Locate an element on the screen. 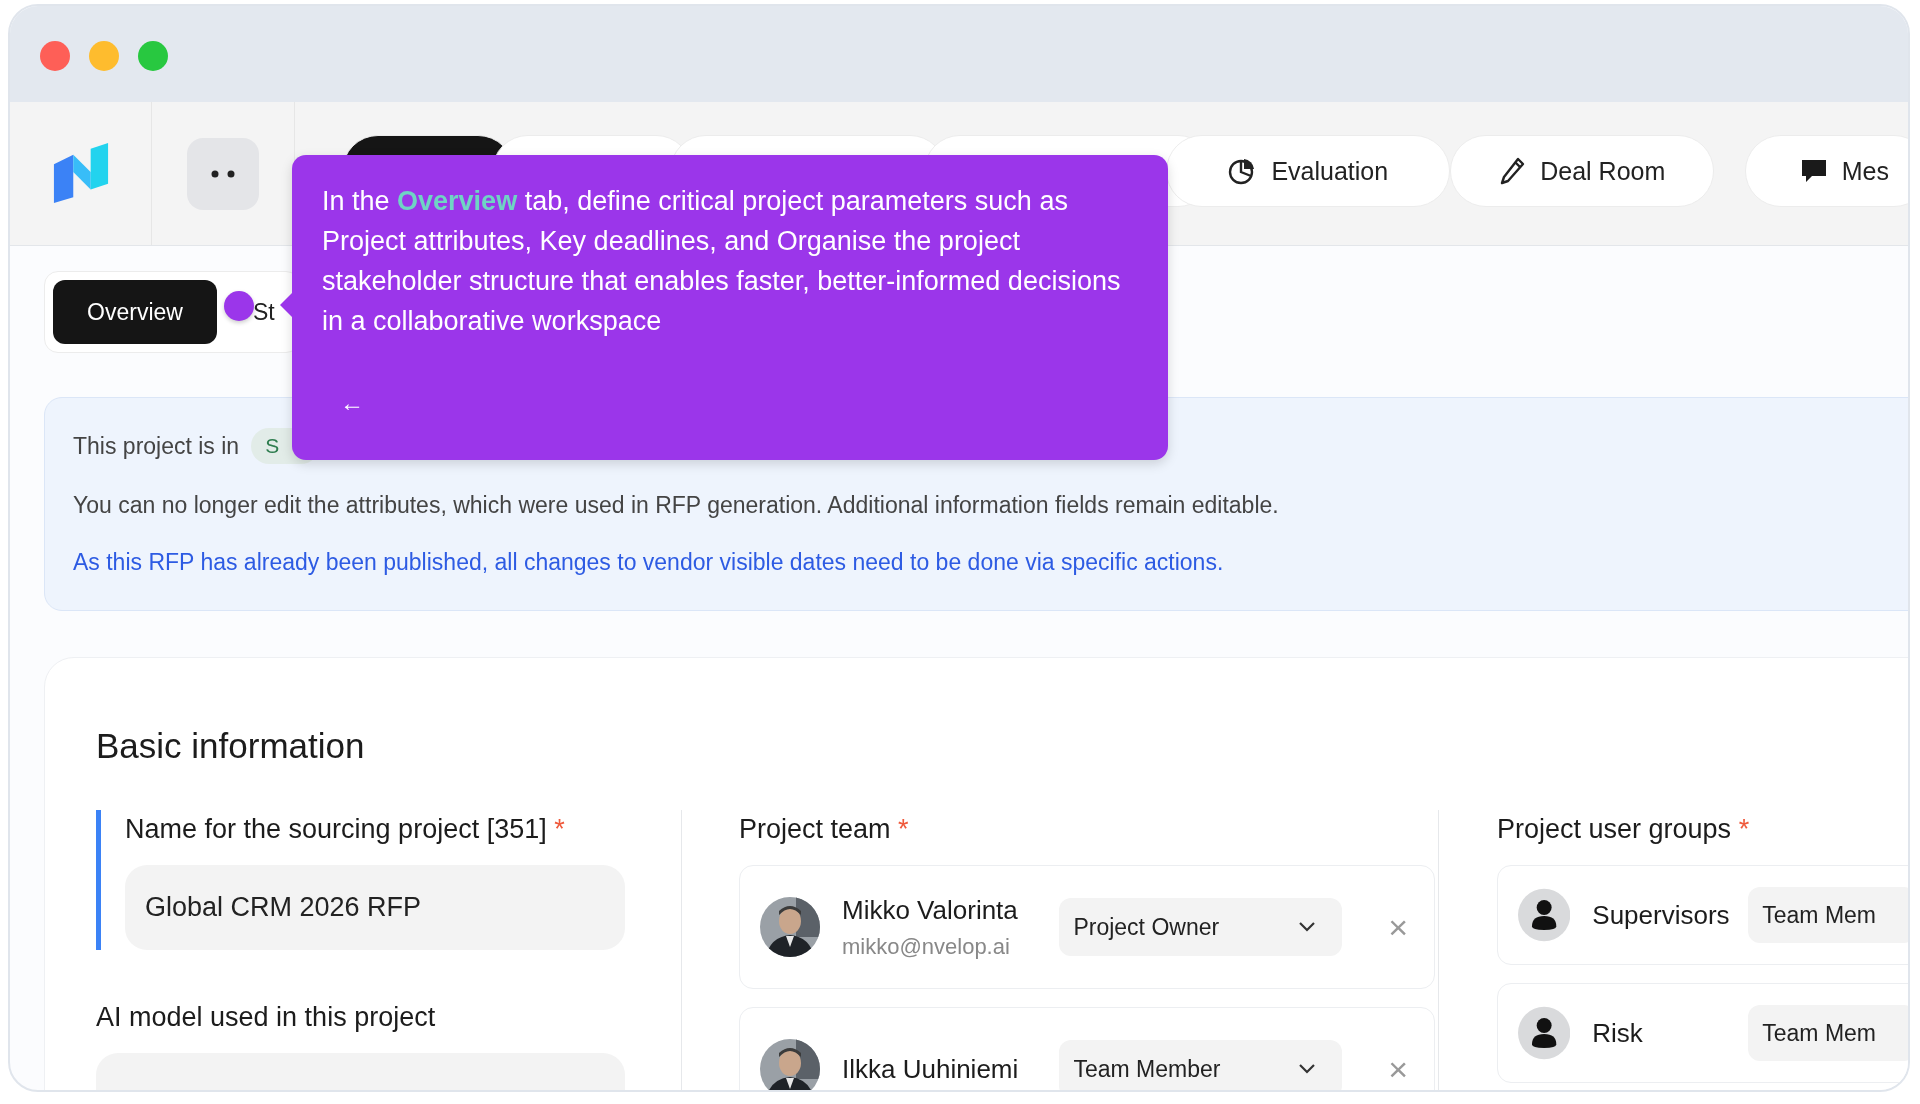 The height and width of the screenshot is (1104, 1920). logo-icon is located at coordinates (80, 173).